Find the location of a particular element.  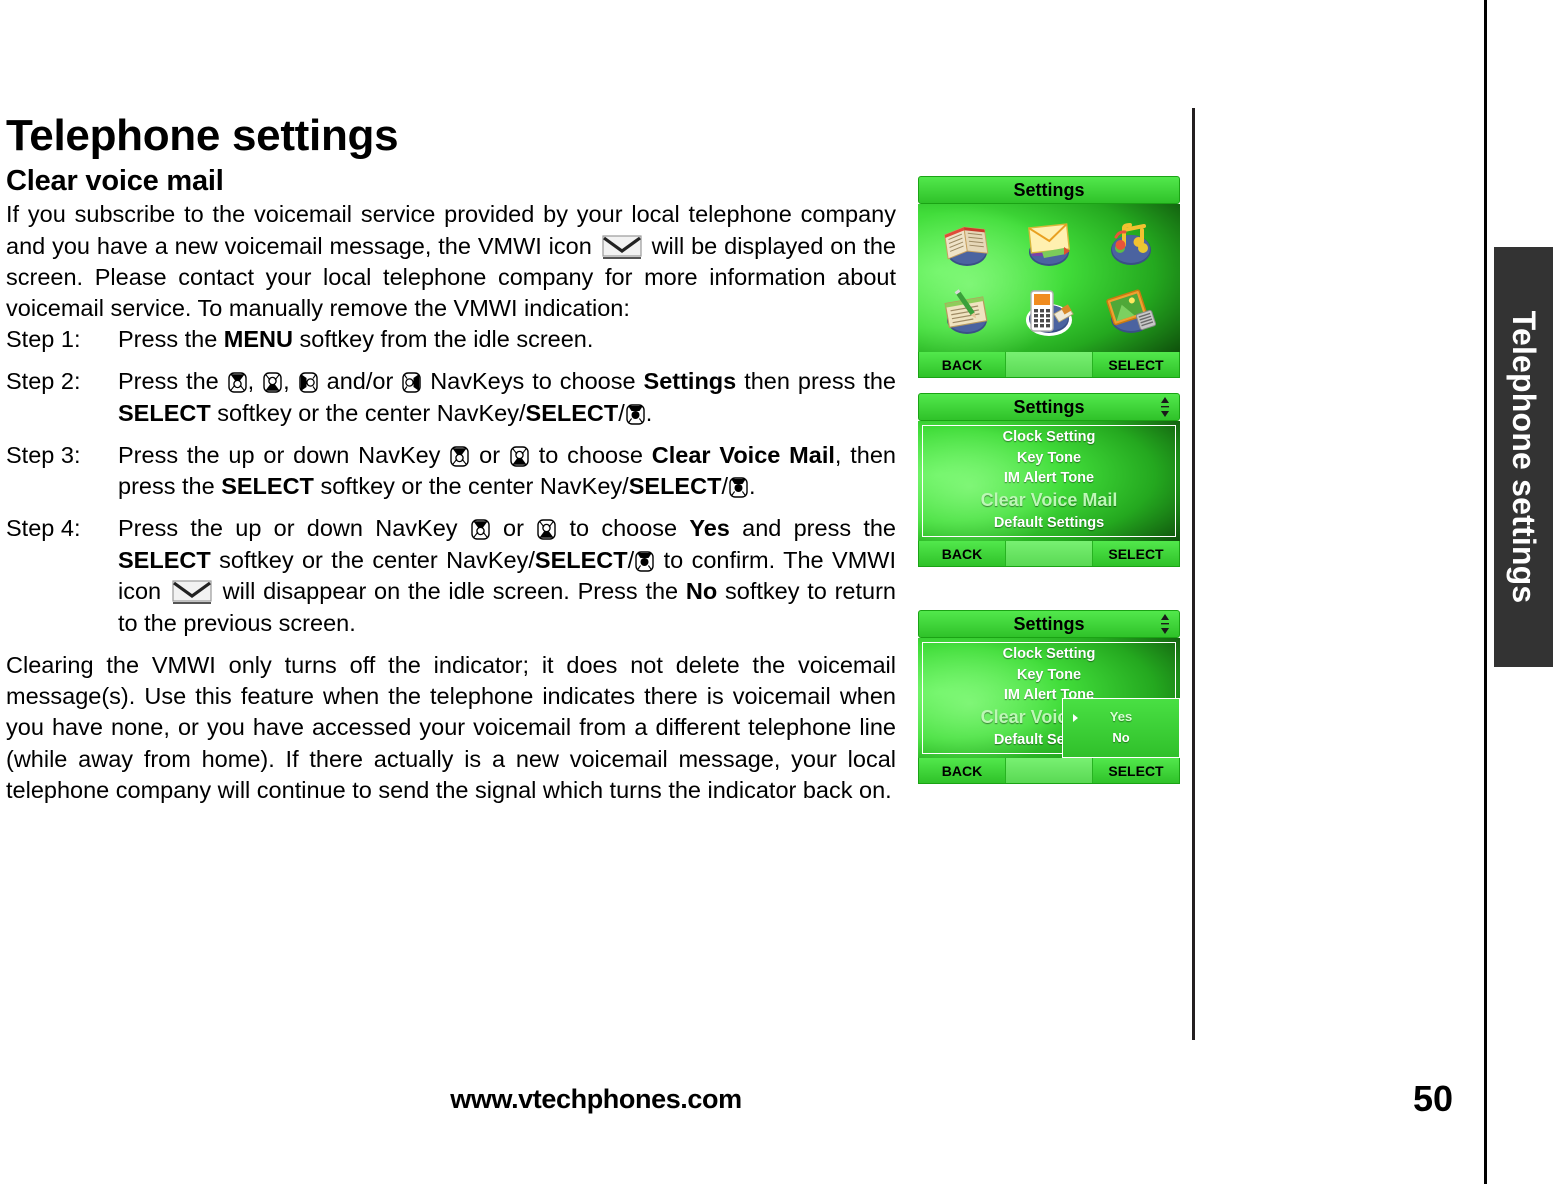

column-divider-rule is located at coordinates (1193, 574).